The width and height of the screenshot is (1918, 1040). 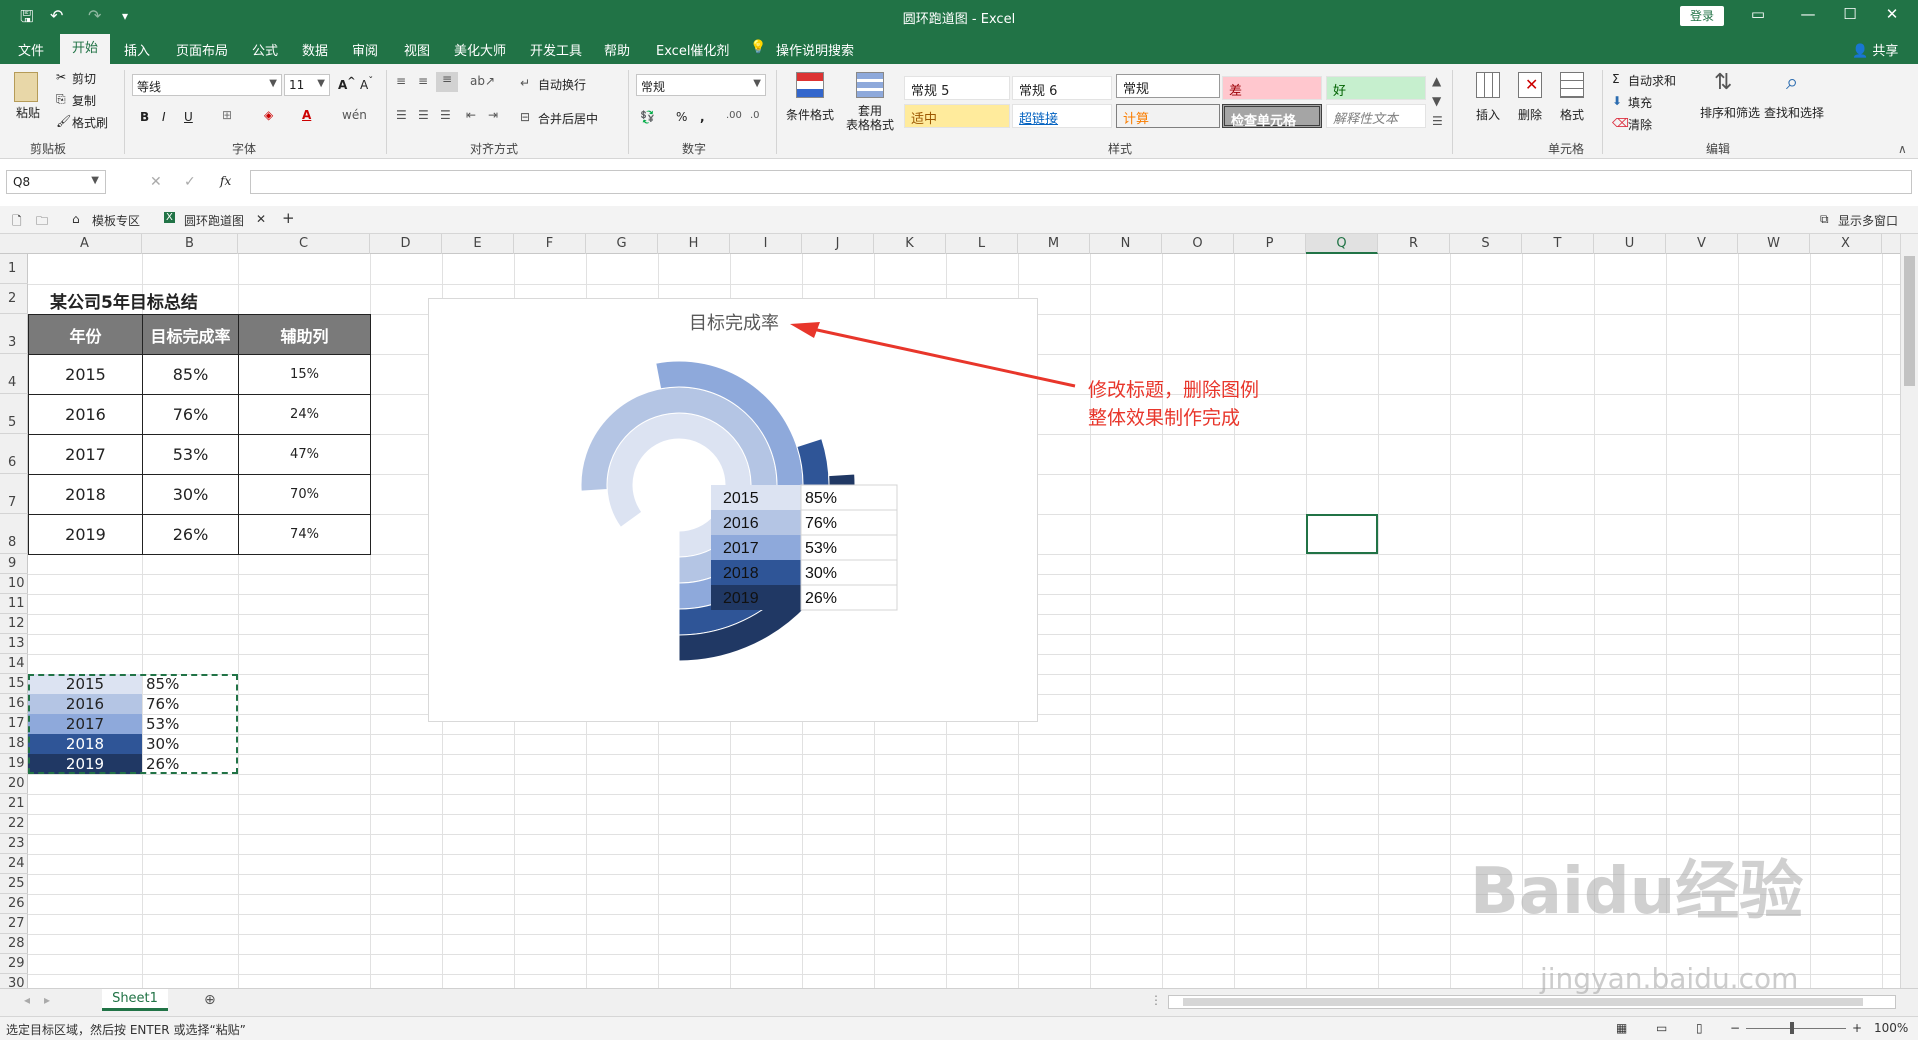 What do you see at coordinates (1902, 149) in the screenshot?
I see `collapse-ribbon-icon: ∧` at bounding box center [1902, 149].